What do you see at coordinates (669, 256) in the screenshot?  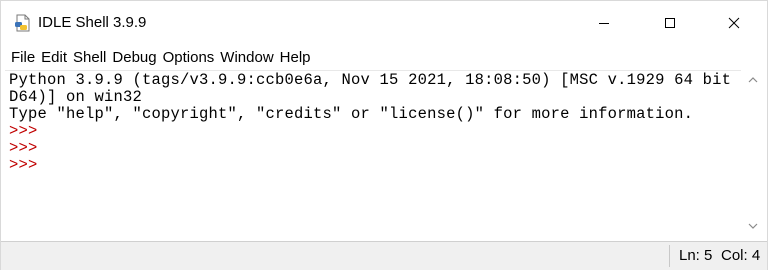 I see `status-separator` at bounding box center [669, 256].